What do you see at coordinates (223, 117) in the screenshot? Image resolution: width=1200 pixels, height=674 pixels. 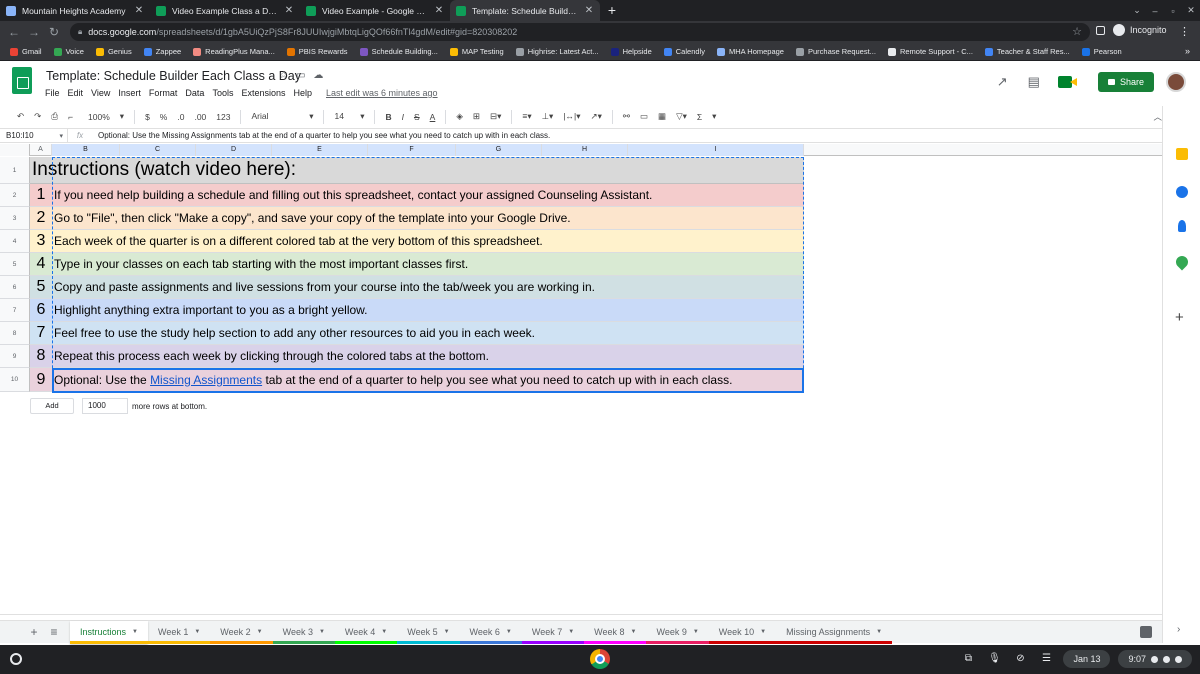 I see `more-formats-button: 123` at bounding box center [223, 117].